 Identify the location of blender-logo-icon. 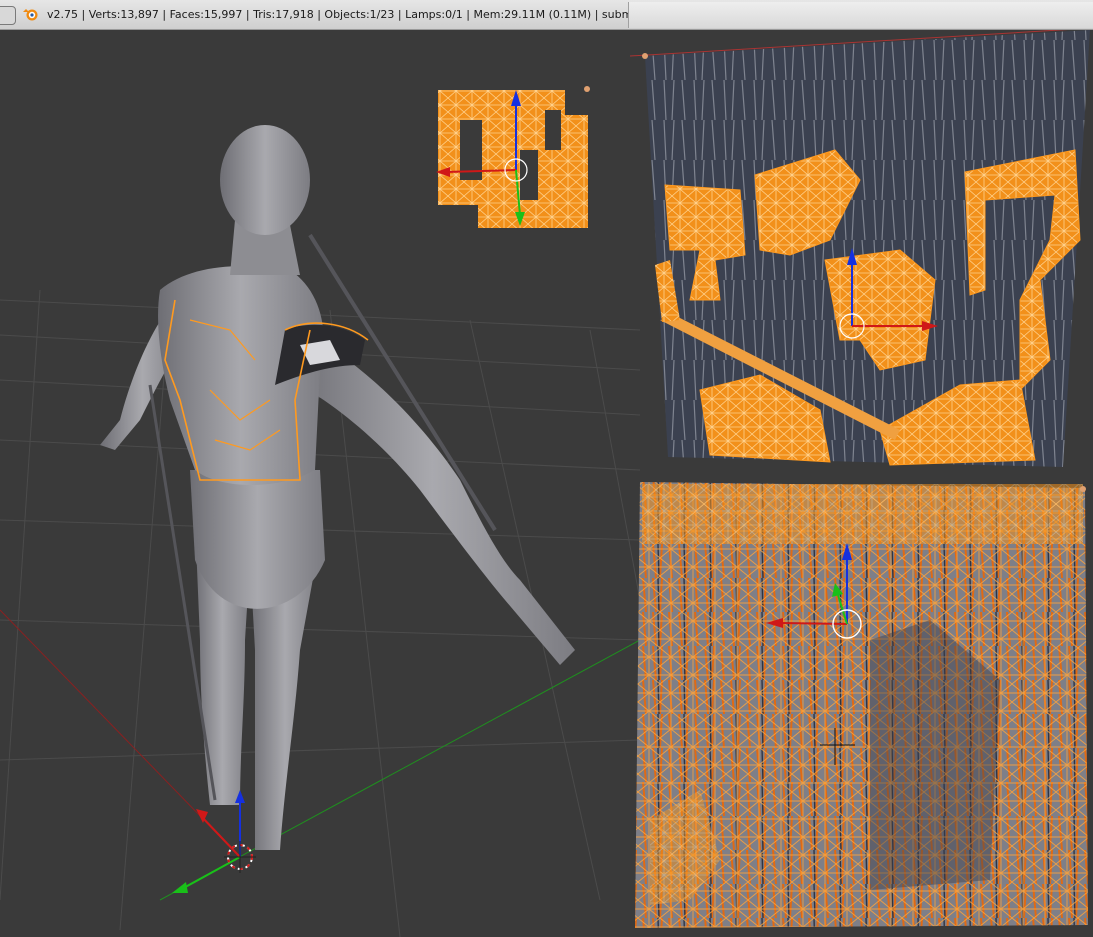
(31, 14).